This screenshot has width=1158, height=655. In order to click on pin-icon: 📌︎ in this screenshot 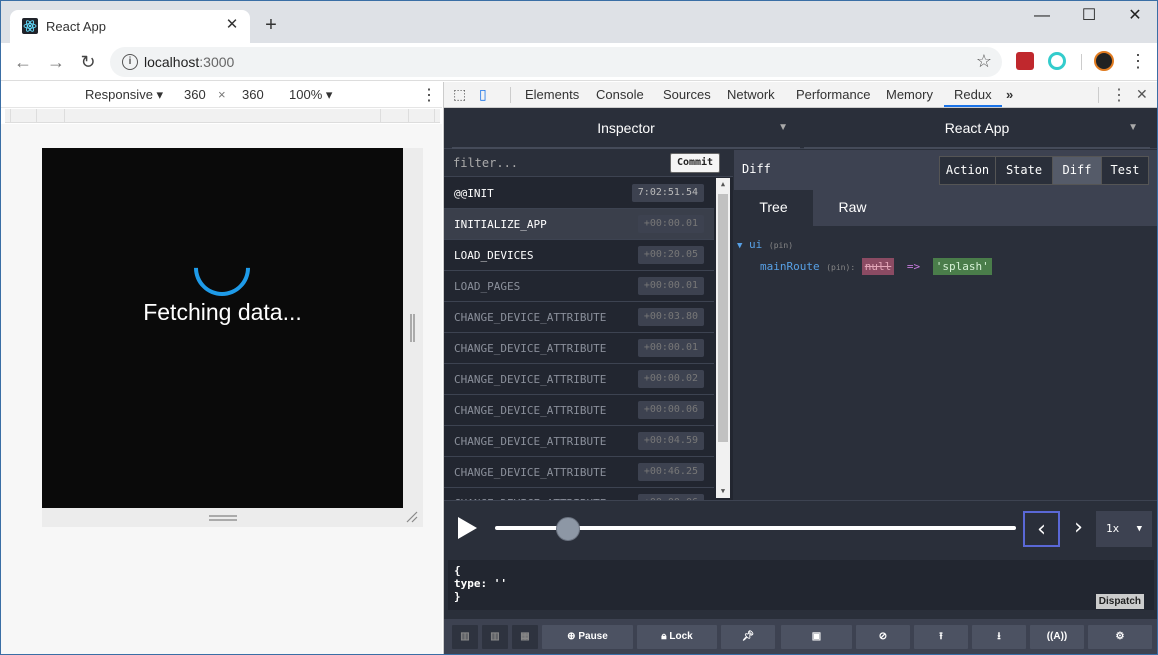, I will do `click(748, 637)`.